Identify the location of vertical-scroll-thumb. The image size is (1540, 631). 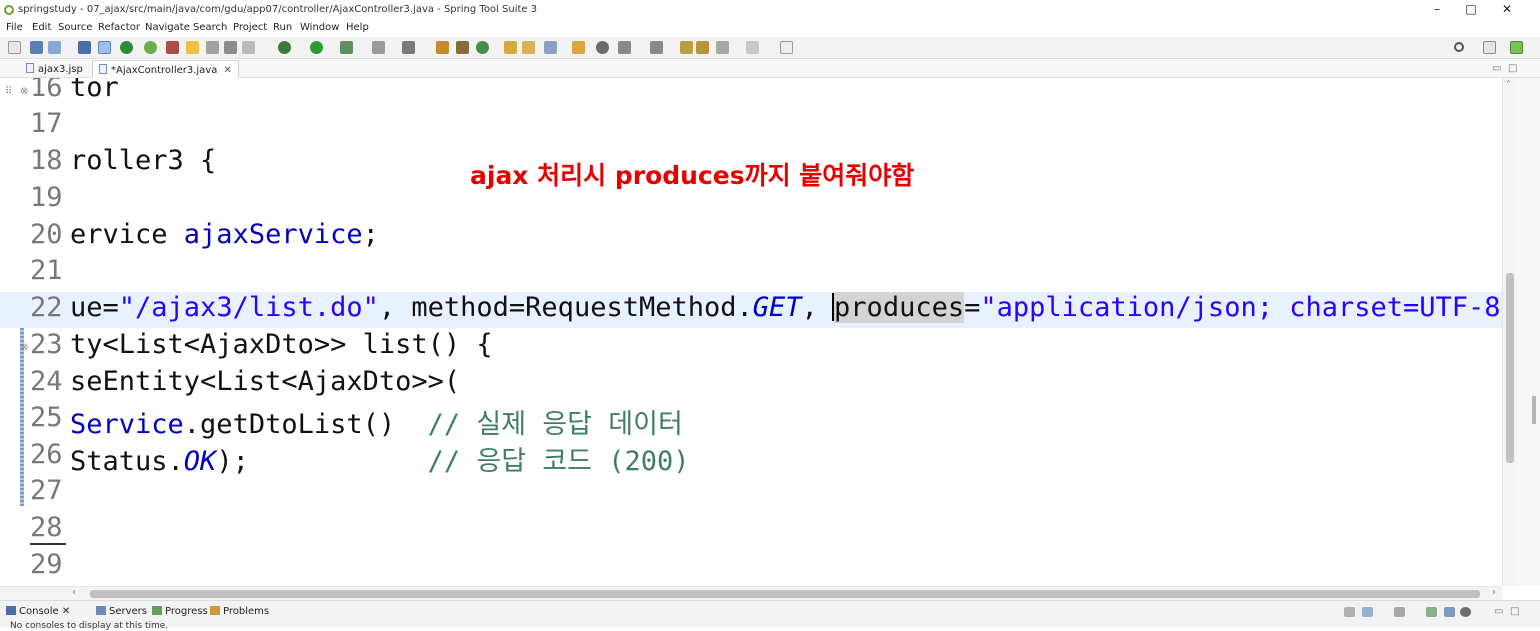
(1510, 368).